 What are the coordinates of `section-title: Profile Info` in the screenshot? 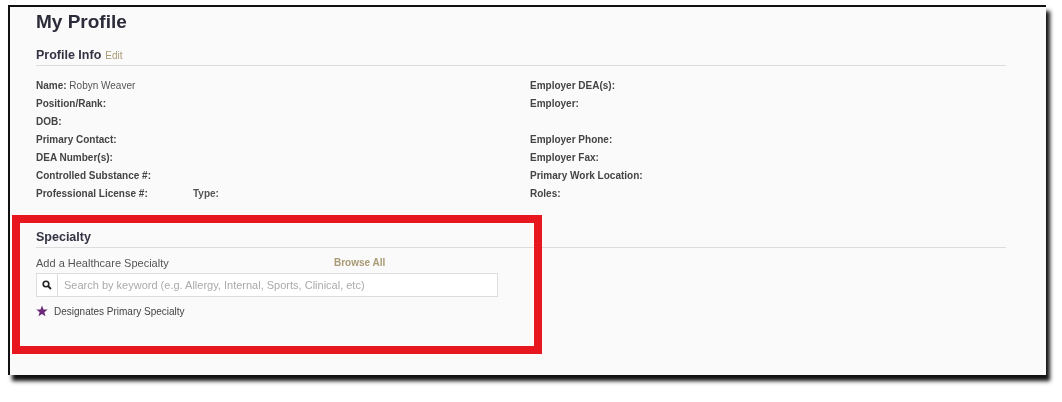 It's located at (69, 55).